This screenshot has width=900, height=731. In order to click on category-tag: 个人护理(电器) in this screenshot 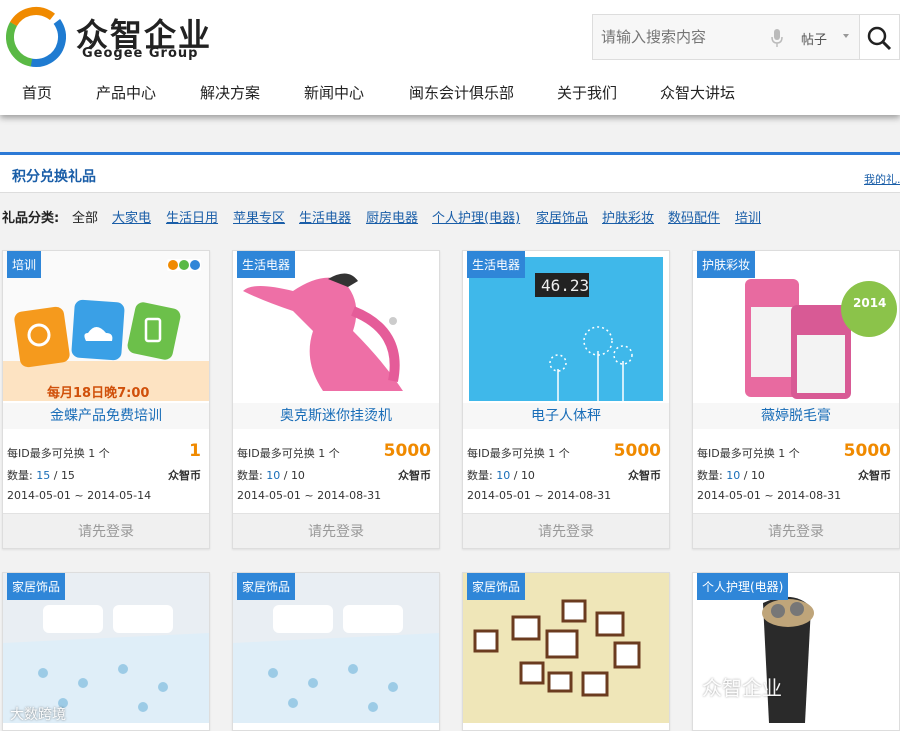, I will do `click(743, 586)`.